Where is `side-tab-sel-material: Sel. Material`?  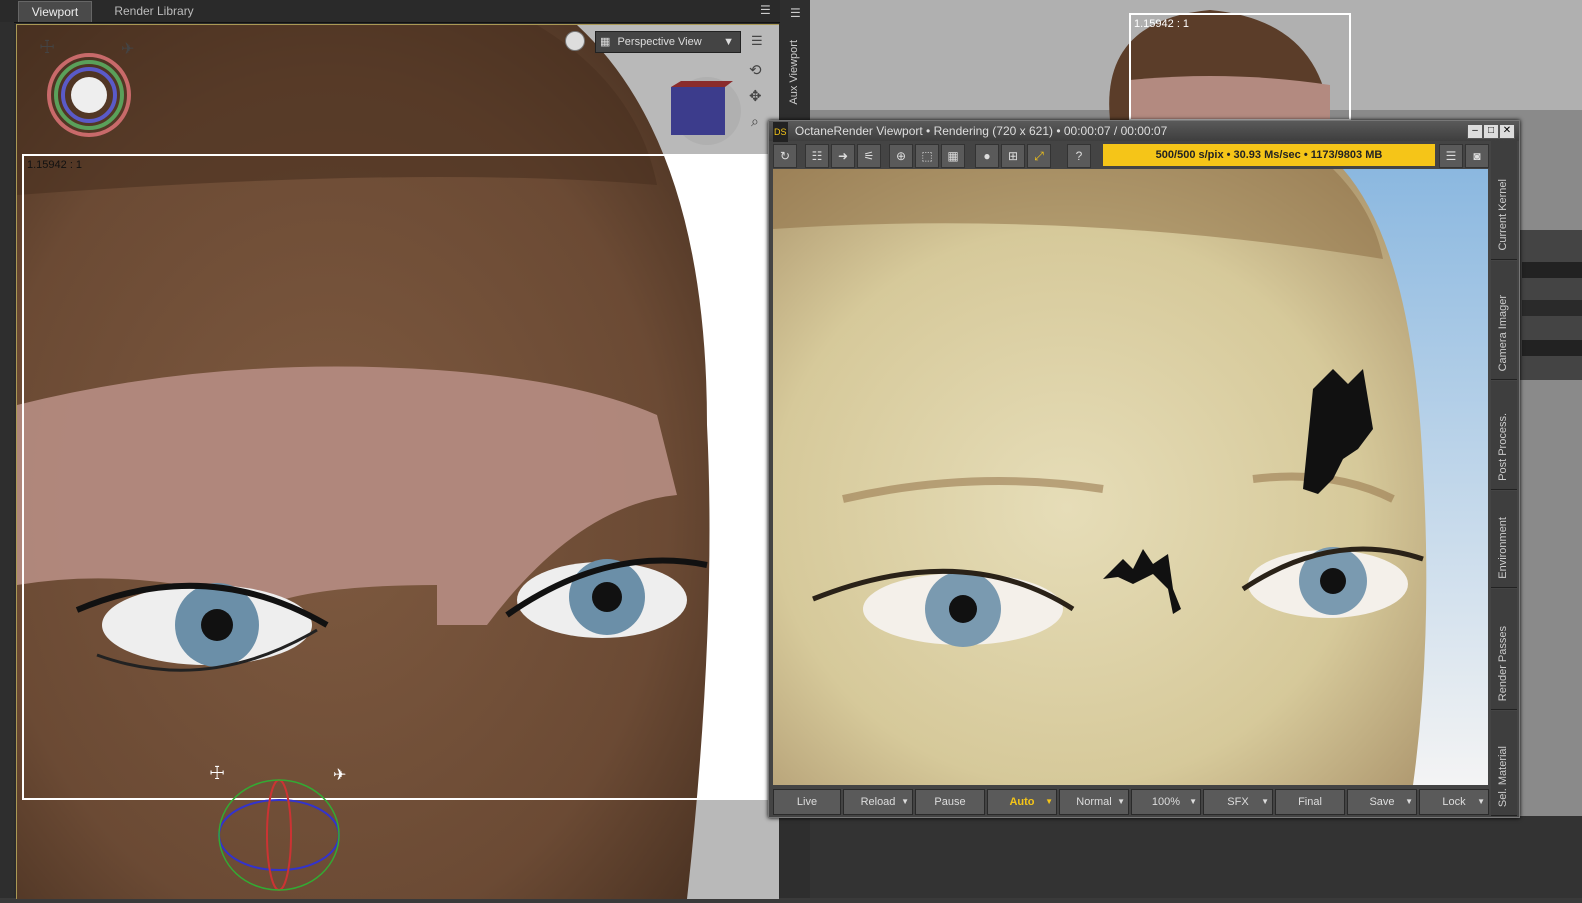
side-tab-sel-material: Sel. Material is located at coordinates (1504, 763).